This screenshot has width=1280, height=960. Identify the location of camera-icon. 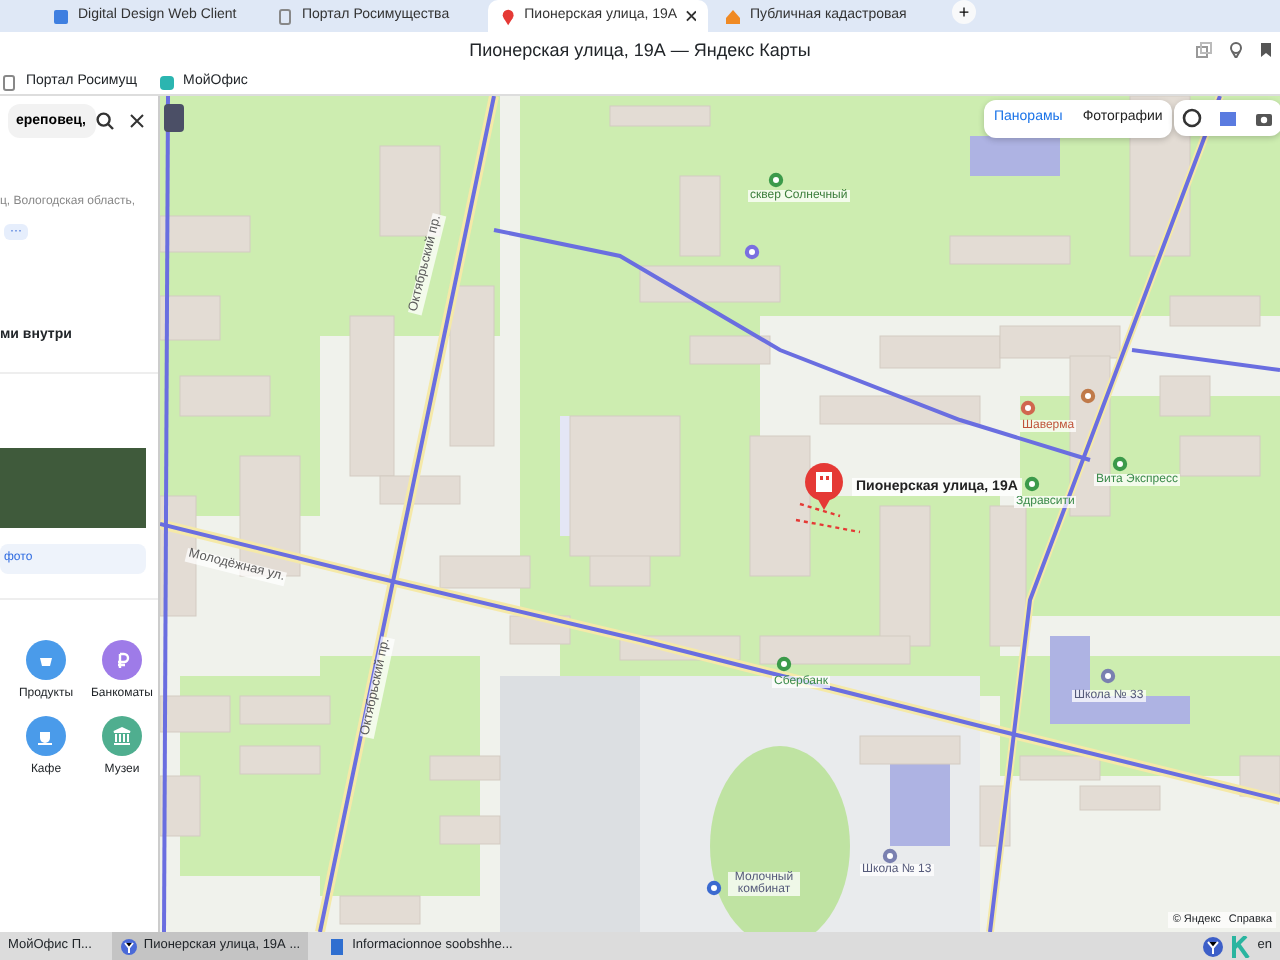
(1264, 118).